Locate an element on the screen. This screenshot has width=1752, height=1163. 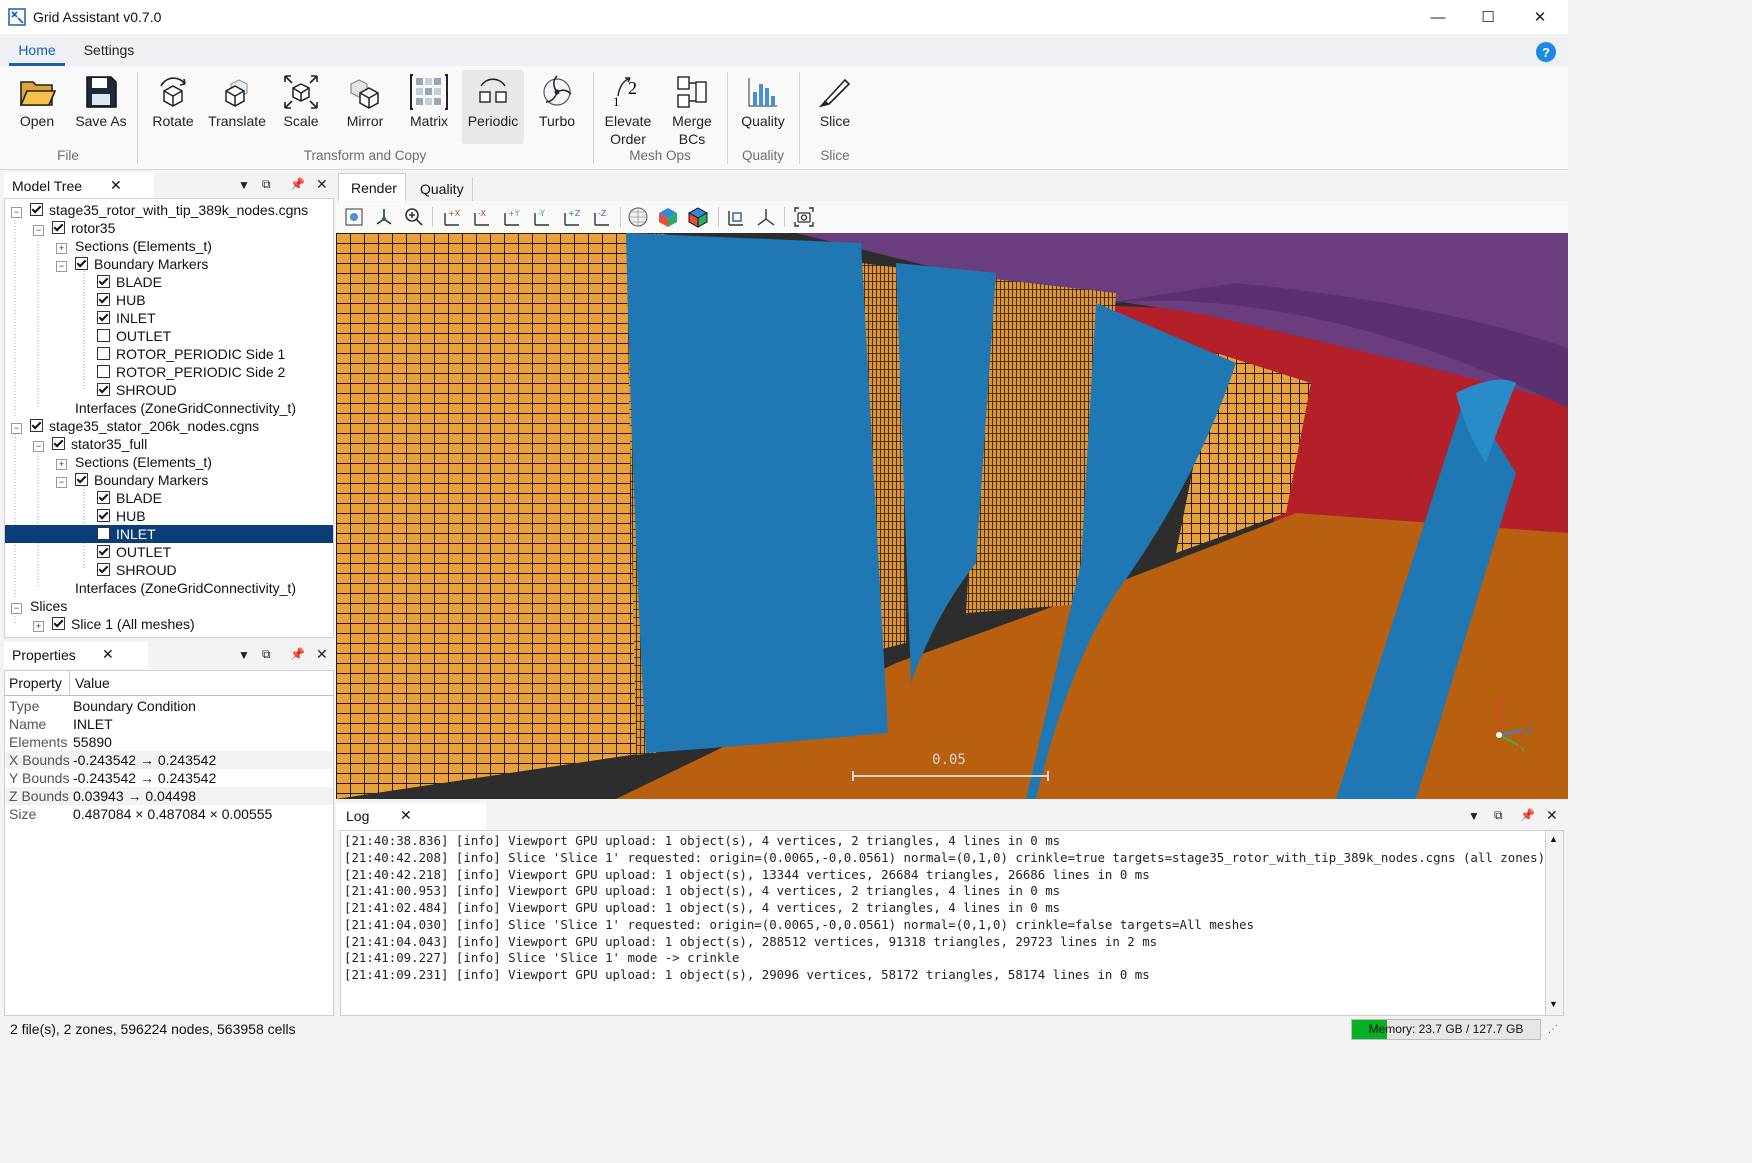
tree-node-bc-selected: INLET is located at coordinates (169, 534).